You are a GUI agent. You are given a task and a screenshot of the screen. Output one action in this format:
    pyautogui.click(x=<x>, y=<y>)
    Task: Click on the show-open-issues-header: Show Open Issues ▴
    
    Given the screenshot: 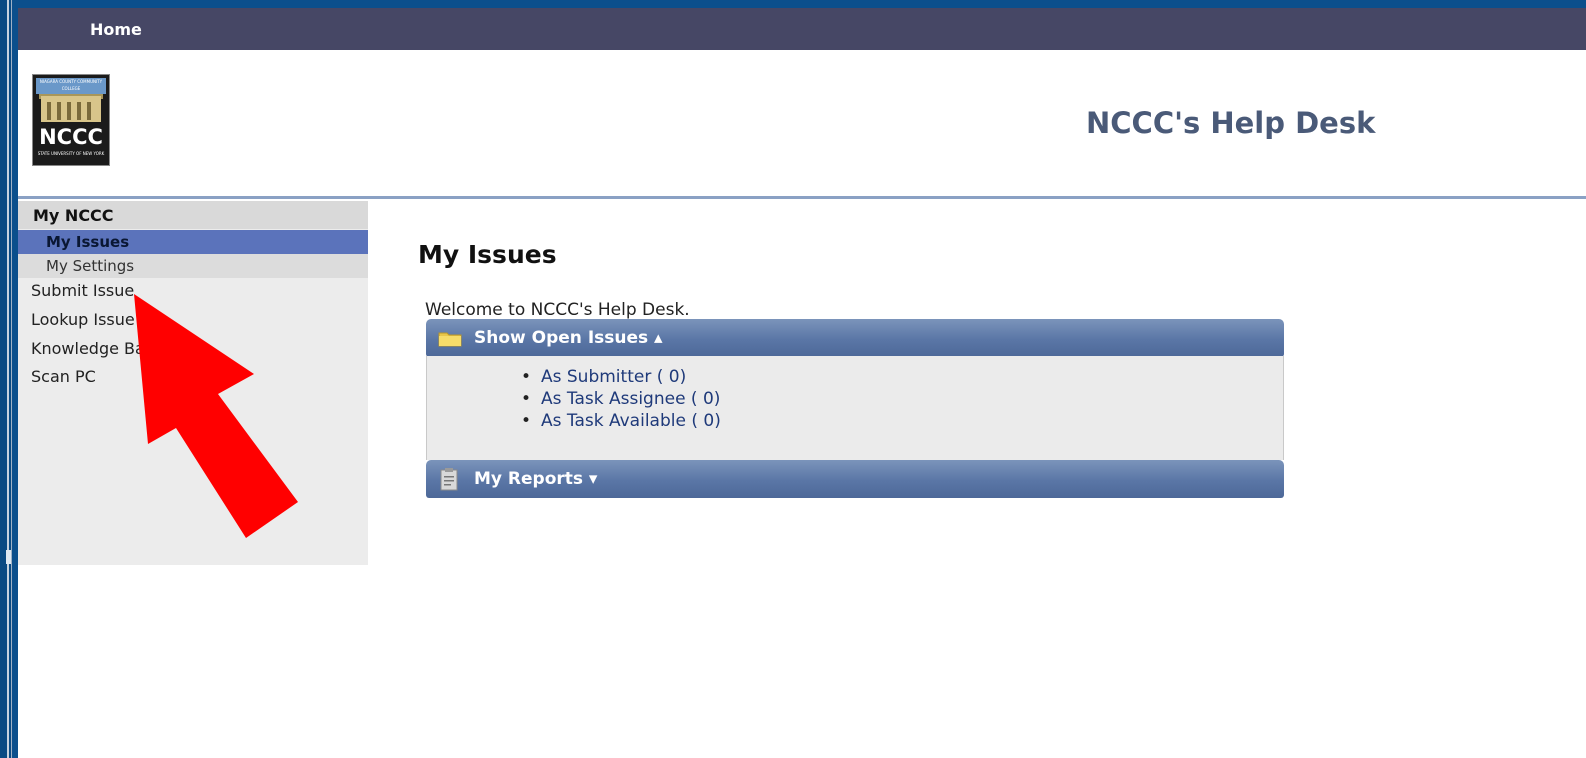 What is the action you would take?
    pyautogui.click(x=855, y=338)
    